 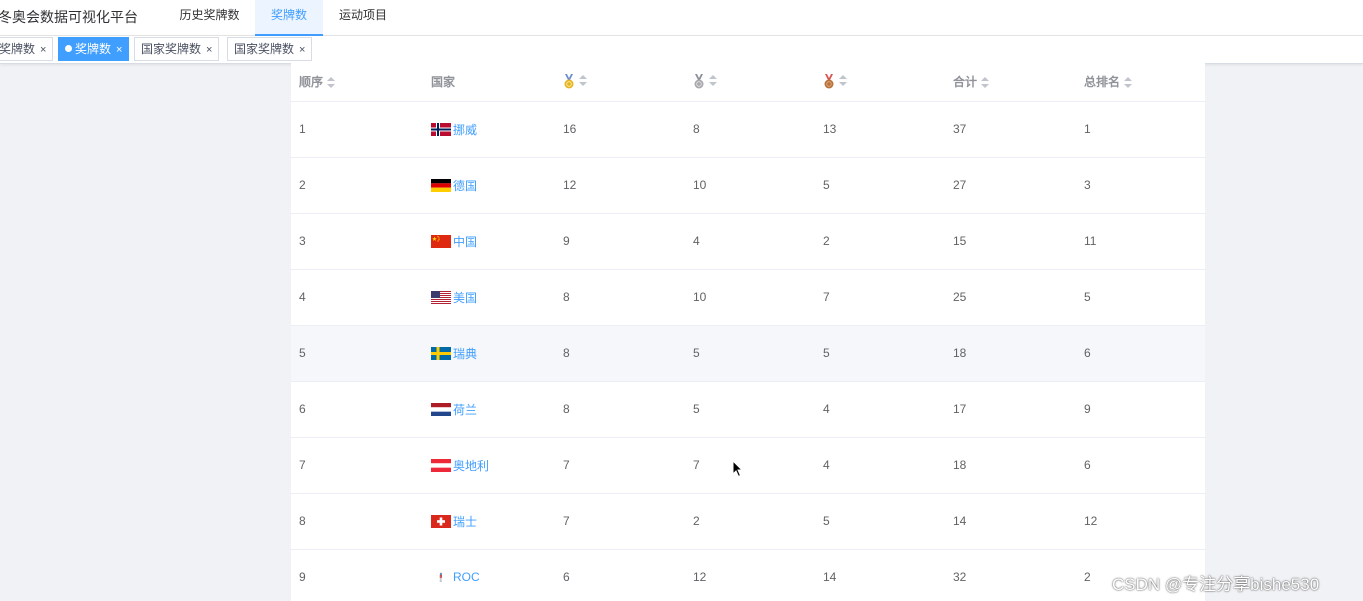 I want to click on country-link: 瑞典, so click(x=465, y=354).